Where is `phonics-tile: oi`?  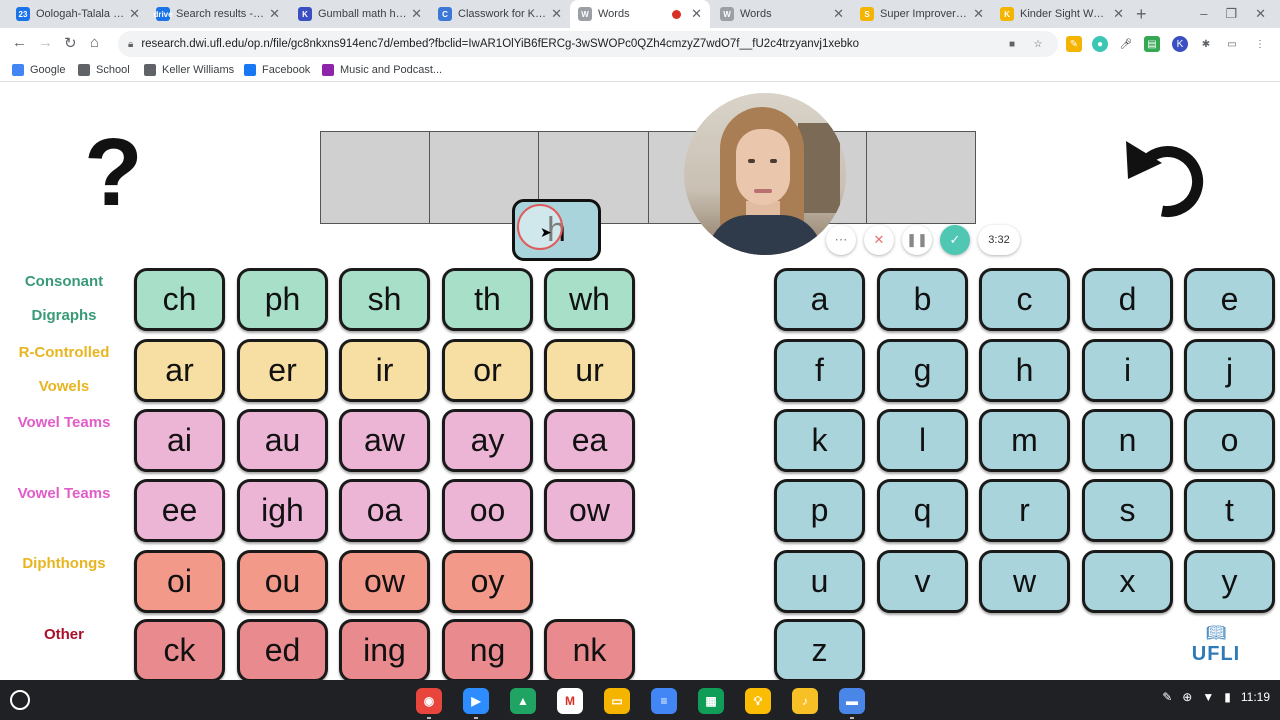
phonics-tile: oi is located at coordinates (179, 581).